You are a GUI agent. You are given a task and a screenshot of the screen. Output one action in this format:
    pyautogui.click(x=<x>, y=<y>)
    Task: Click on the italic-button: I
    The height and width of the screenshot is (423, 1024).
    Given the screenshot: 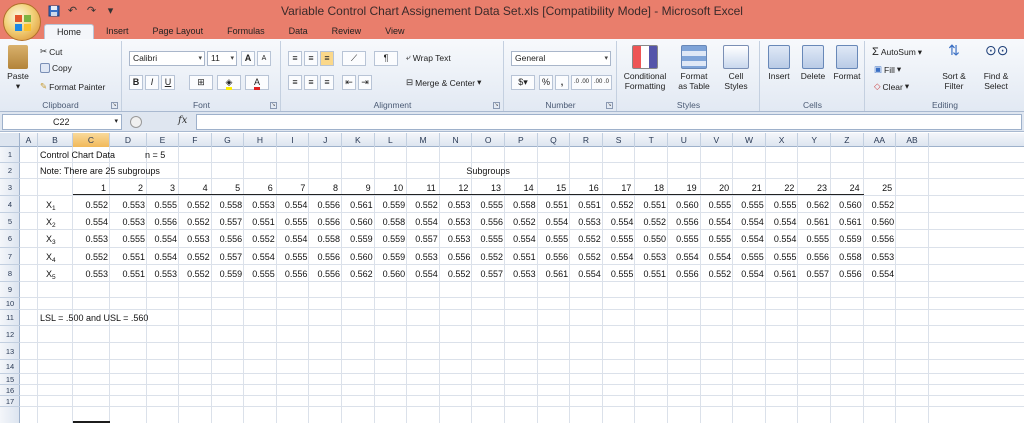 What is the action you would take?
    pyautogui.click(x=152, y=82)
    